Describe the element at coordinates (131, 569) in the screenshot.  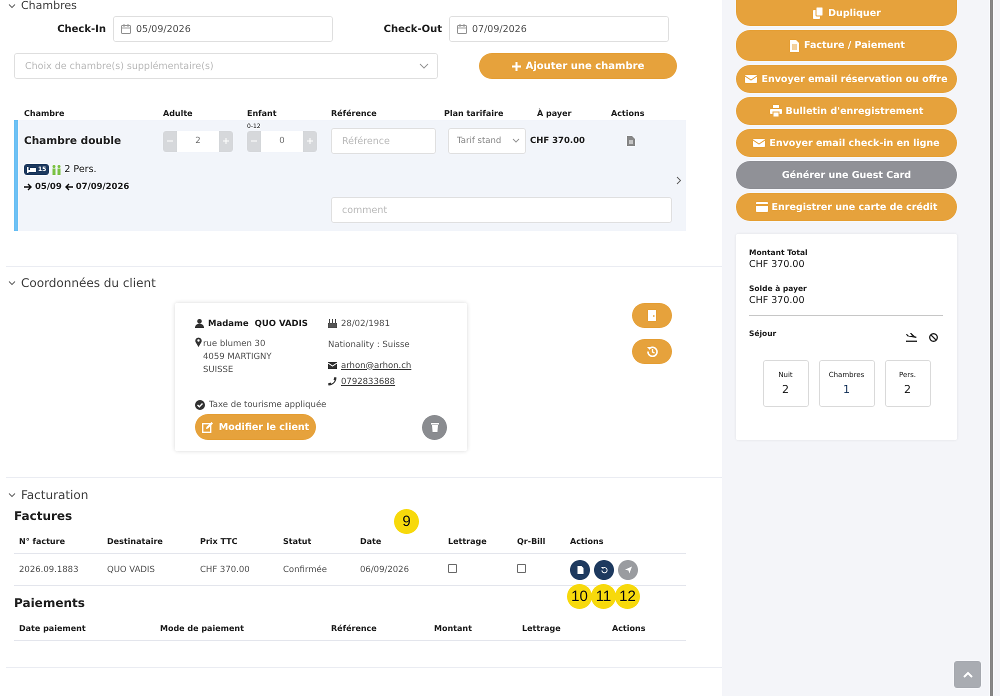
I see `table-cell-text: QUO VADIS` at that location.